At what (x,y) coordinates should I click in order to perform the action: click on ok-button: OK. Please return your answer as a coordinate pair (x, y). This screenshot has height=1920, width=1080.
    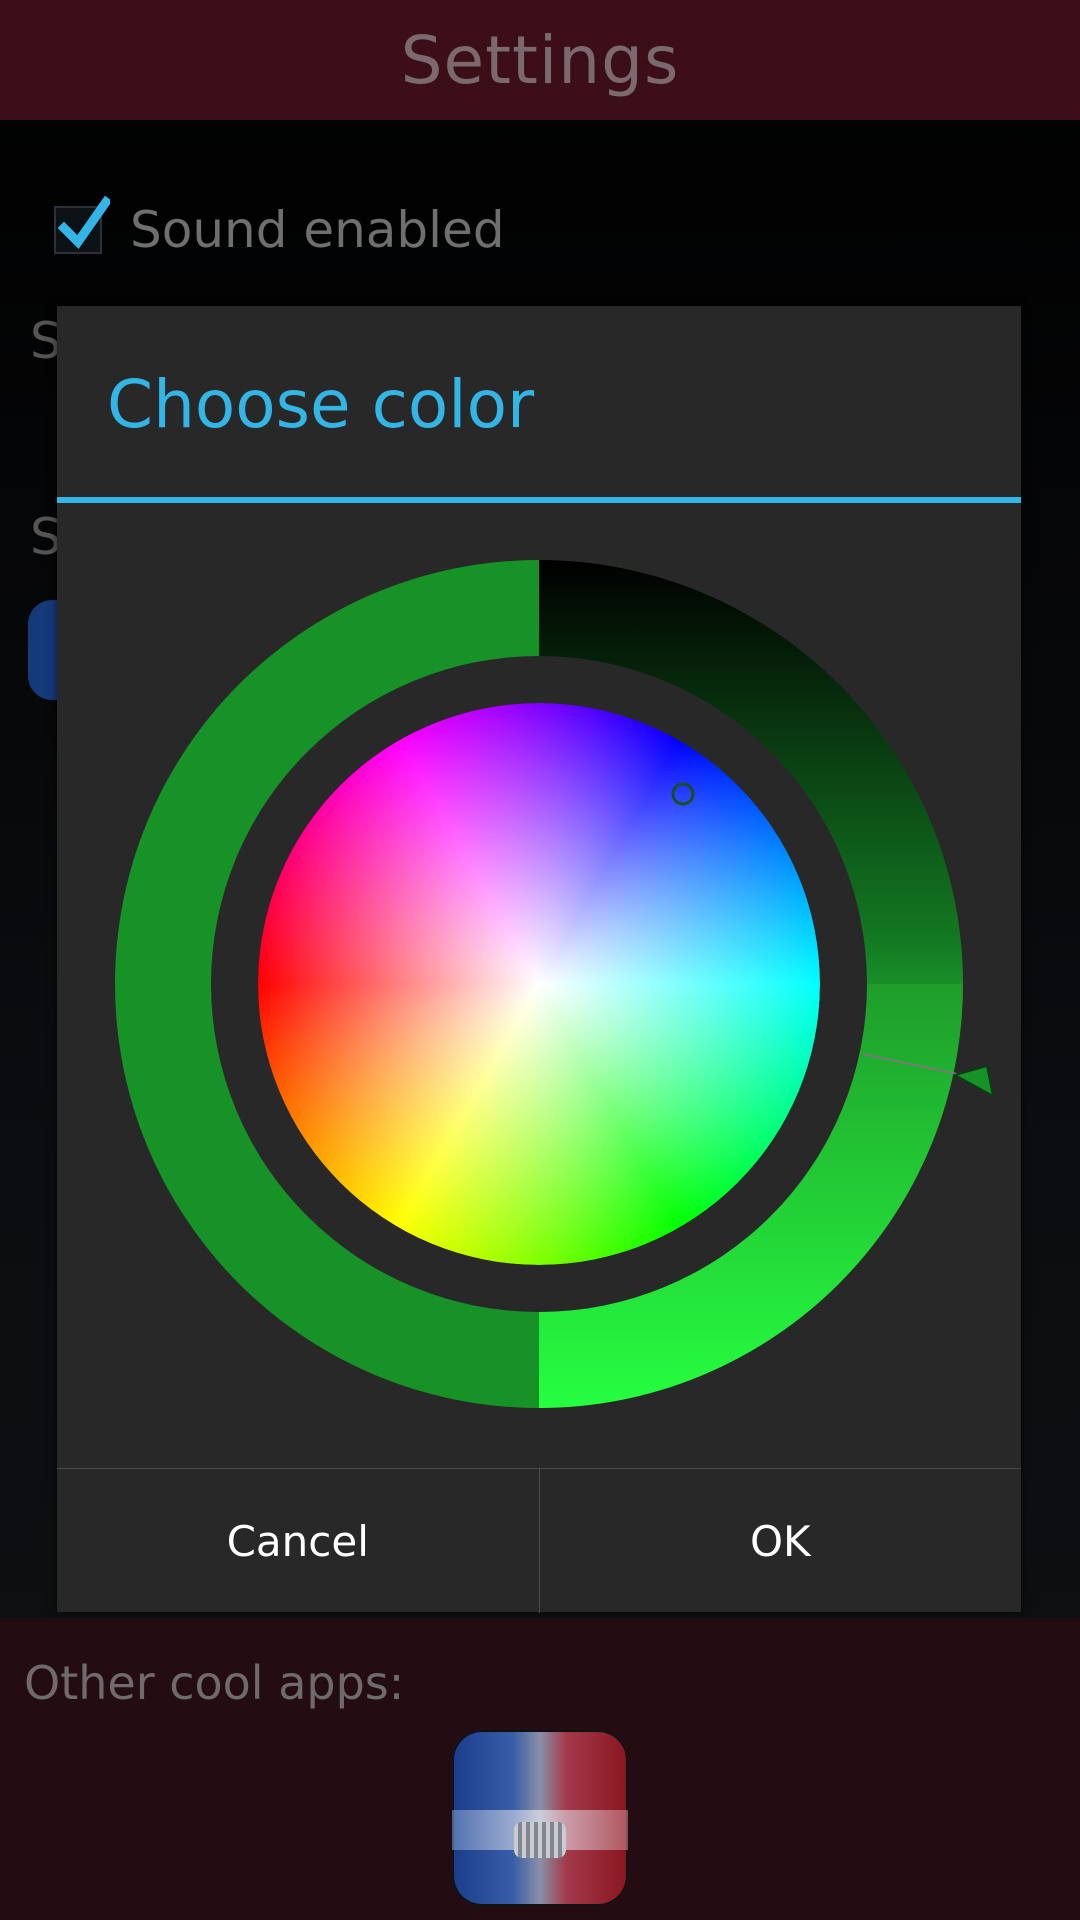
    Looking at the image, I should click on (781, 1541).